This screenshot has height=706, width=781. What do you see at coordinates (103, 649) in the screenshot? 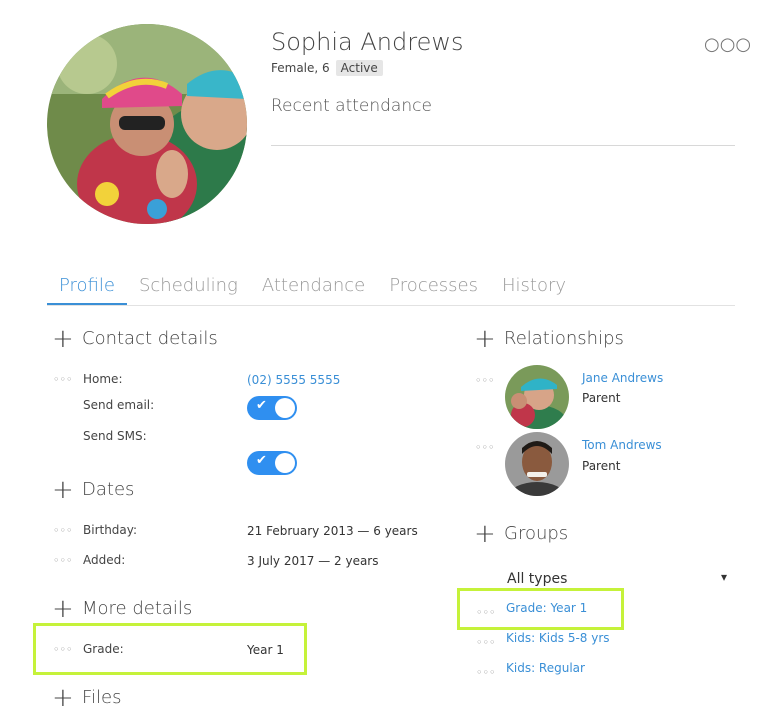
I see `grade-label: Grade:` at bounding box center [103, 649].